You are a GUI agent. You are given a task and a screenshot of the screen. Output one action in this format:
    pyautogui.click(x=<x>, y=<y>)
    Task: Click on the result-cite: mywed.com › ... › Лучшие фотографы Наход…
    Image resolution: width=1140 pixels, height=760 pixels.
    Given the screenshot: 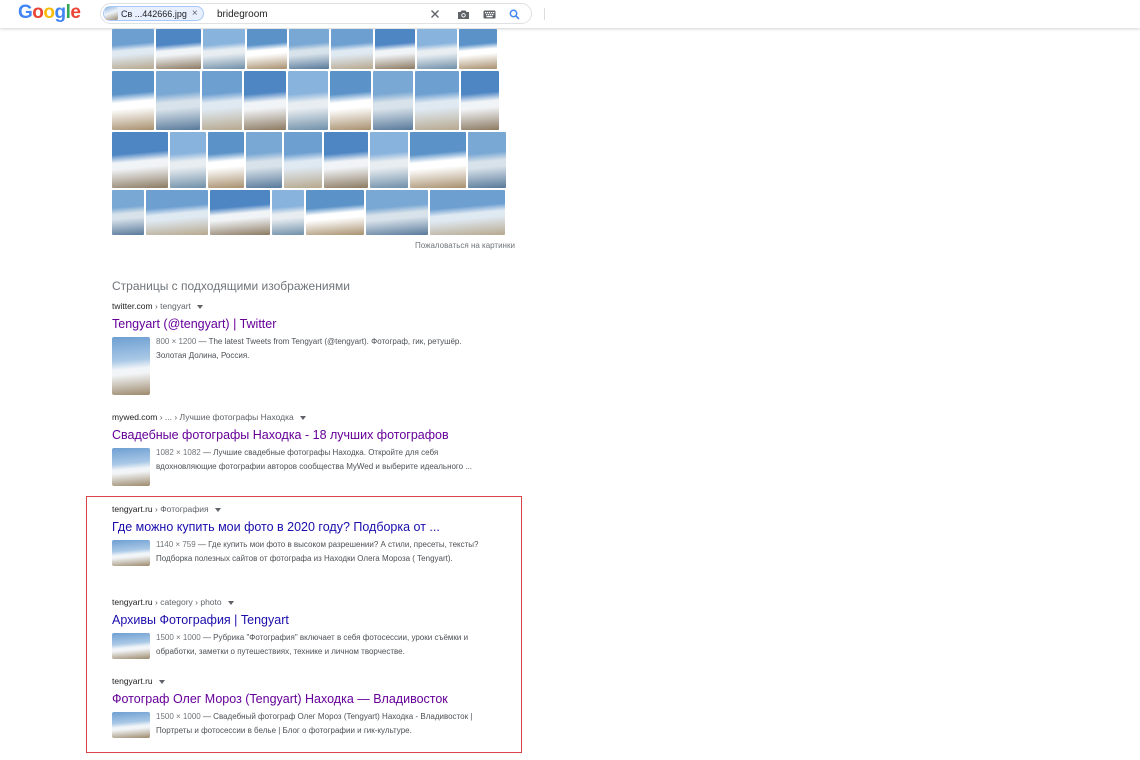 What is the action you would take?
    pyautogui.click(x=312, y=417)
    